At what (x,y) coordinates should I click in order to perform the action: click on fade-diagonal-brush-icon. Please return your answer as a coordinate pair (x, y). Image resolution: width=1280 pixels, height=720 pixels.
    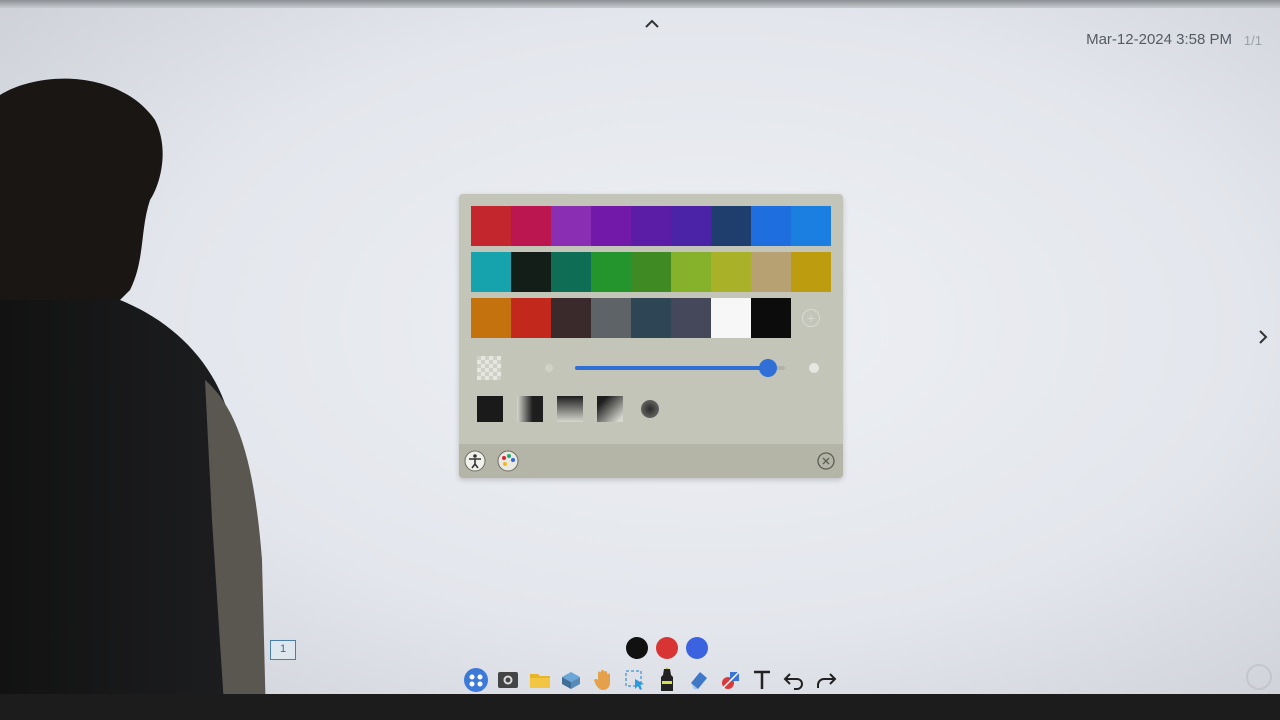
    Looking at the image, I should click on (610, 409).